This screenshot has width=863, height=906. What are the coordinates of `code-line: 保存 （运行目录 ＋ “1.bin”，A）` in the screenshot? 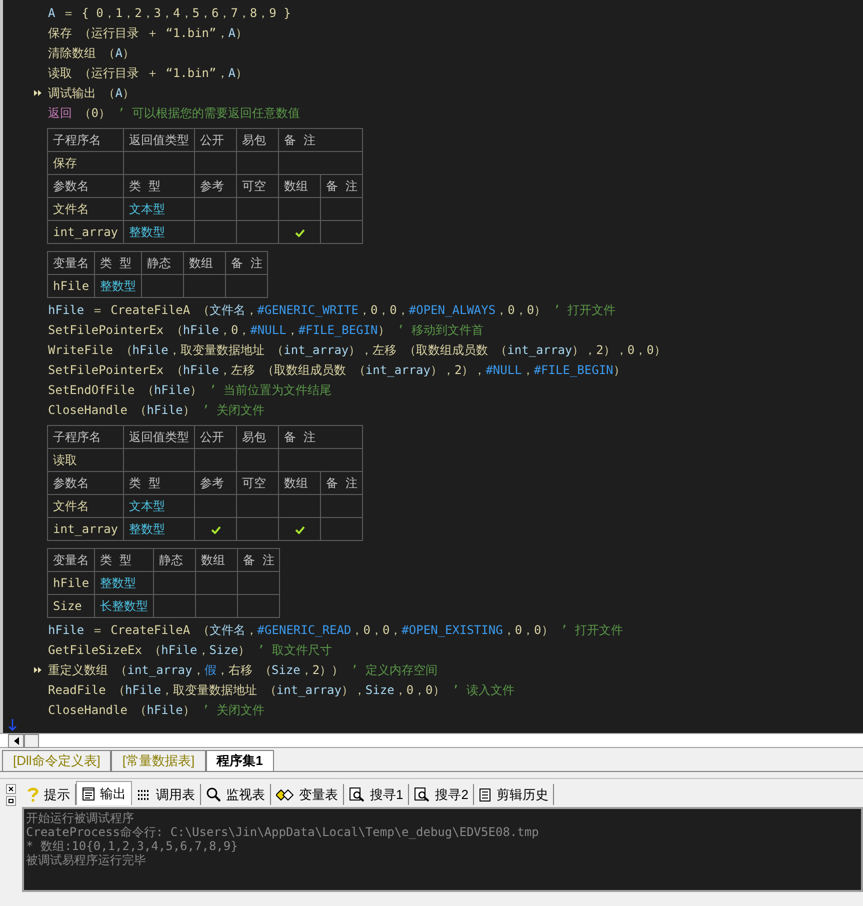 It's located at (148, 33).